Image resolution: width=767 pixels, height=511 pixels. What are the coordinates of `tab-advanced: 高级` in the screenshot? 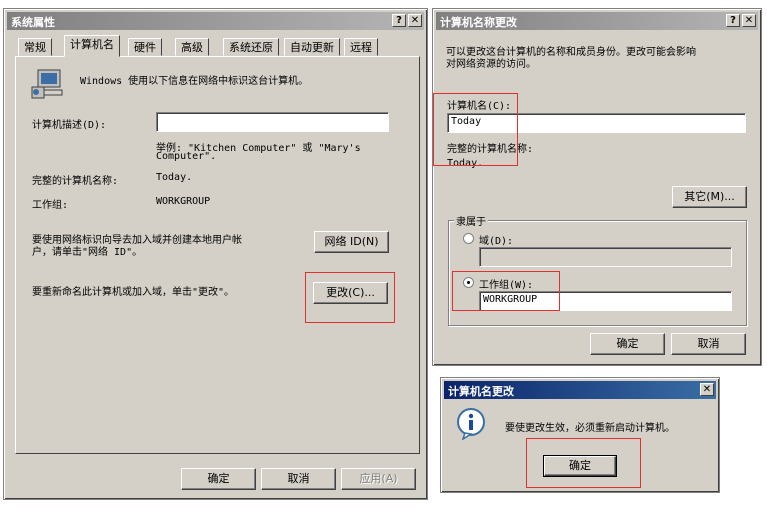 It's located at (192, 47).